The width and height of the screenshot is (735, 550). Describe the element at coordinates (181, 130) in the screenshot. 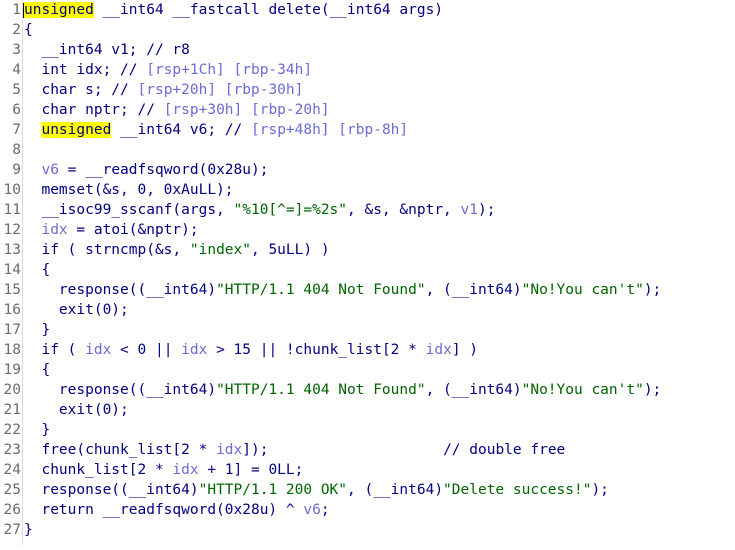

I see `code-token: __int64 v6; //` at that location.